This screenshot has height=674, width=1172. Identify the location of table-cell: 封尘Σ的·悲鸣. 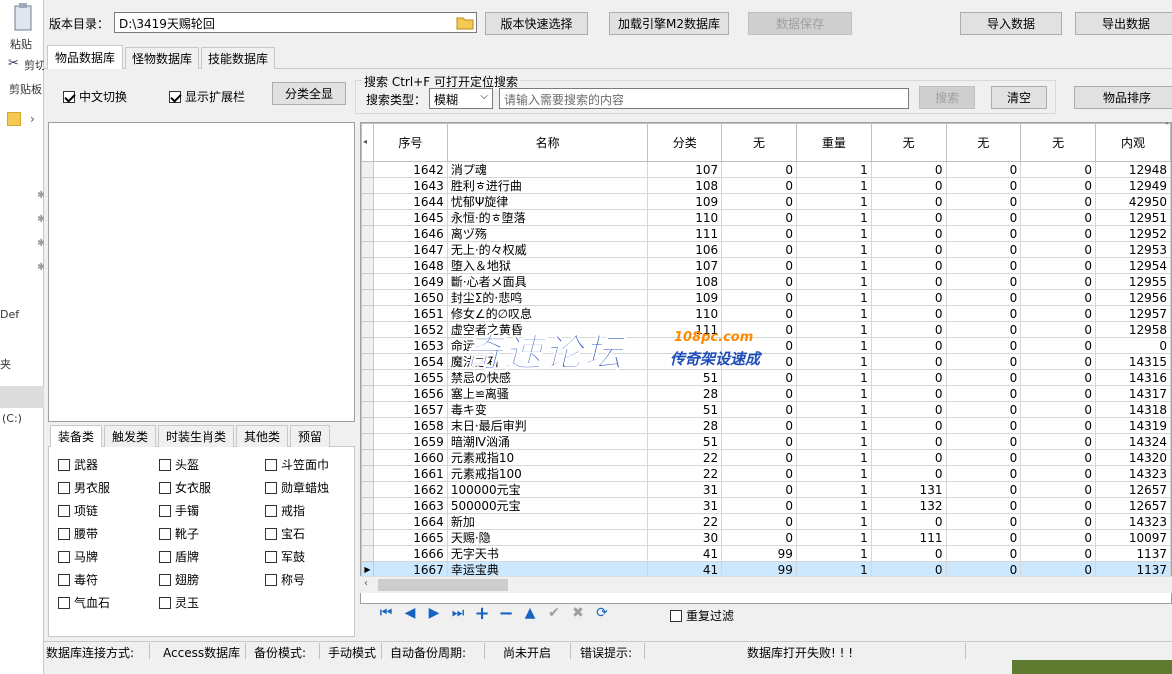
(547, 297).